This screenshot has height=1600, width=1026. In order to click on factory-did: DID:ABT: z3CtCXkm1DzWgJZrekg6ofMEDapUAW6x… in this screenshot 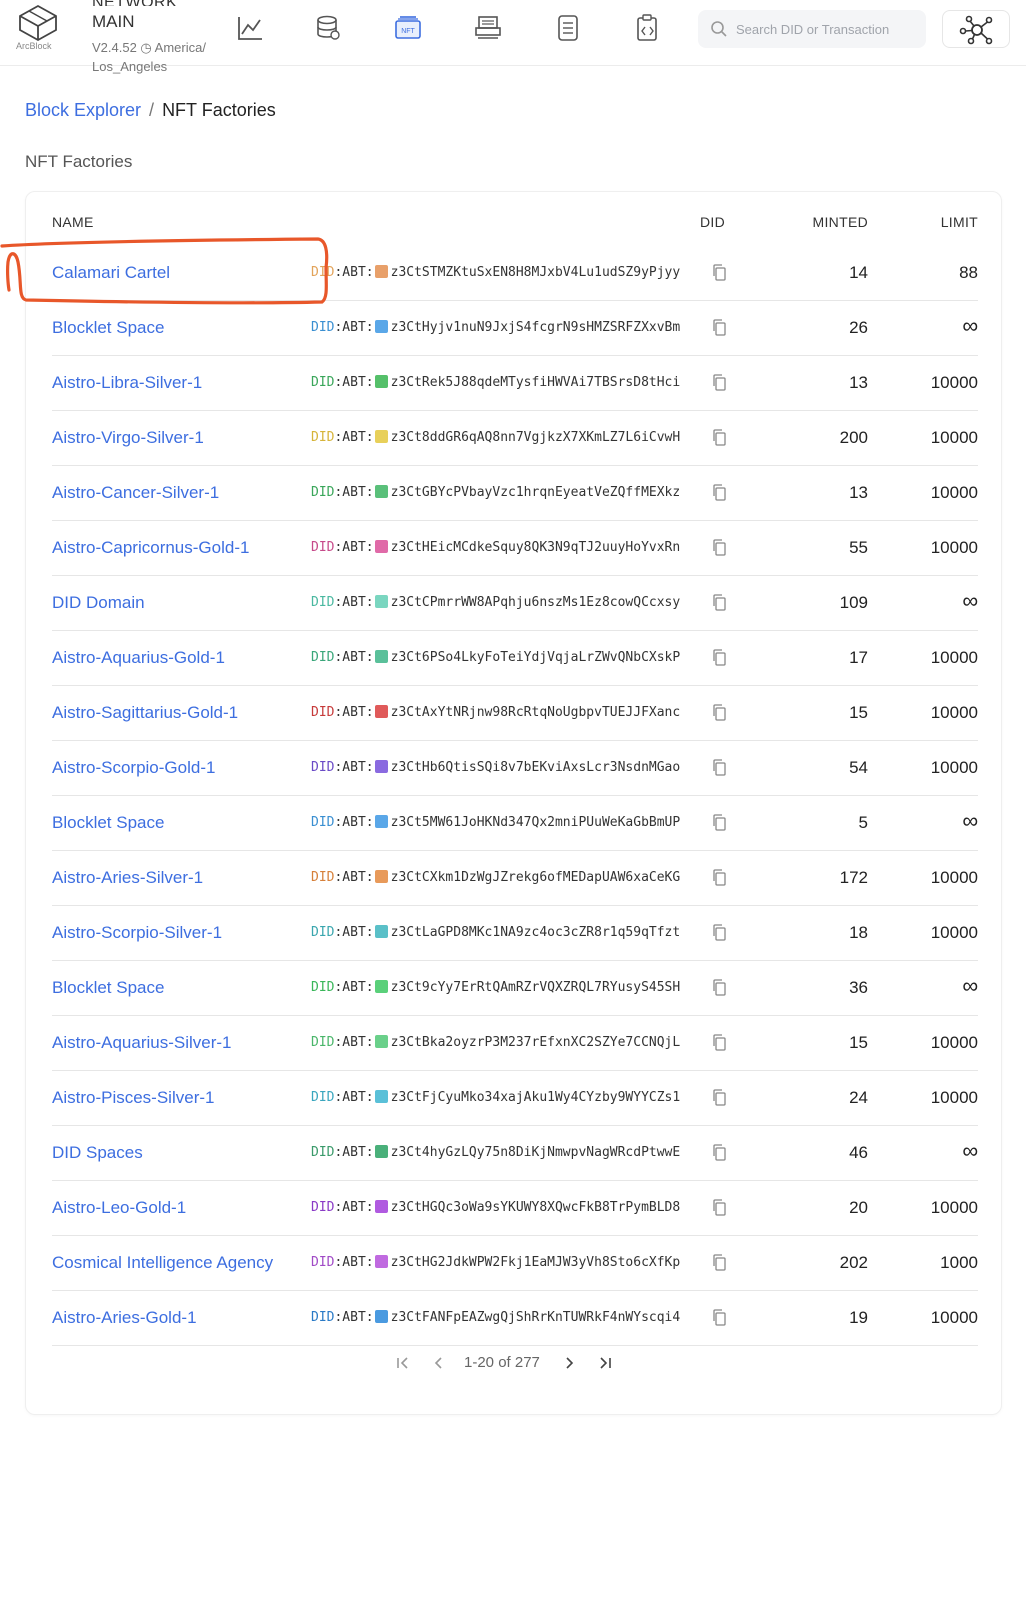, I will do `click(495, 877)`.